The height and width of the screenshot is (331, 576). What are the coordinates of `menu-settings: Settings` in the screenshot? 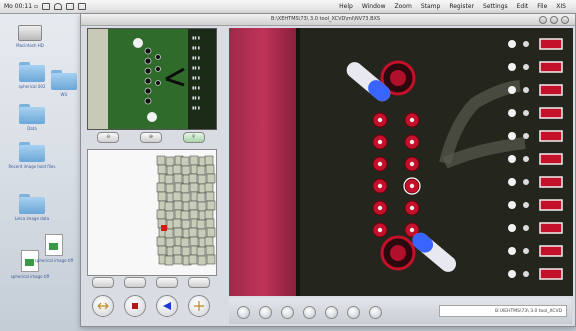 It's located at (495, 6).